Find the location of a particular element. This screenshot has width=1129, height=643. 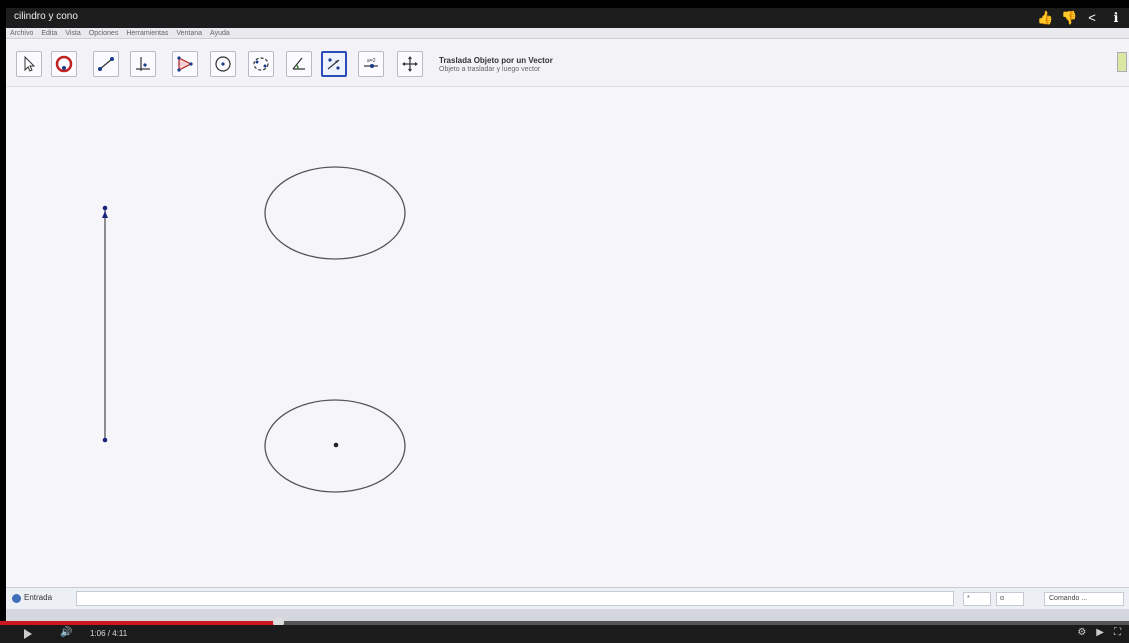

settings-icon: ⚙ is located at coordinates (1081, 632).